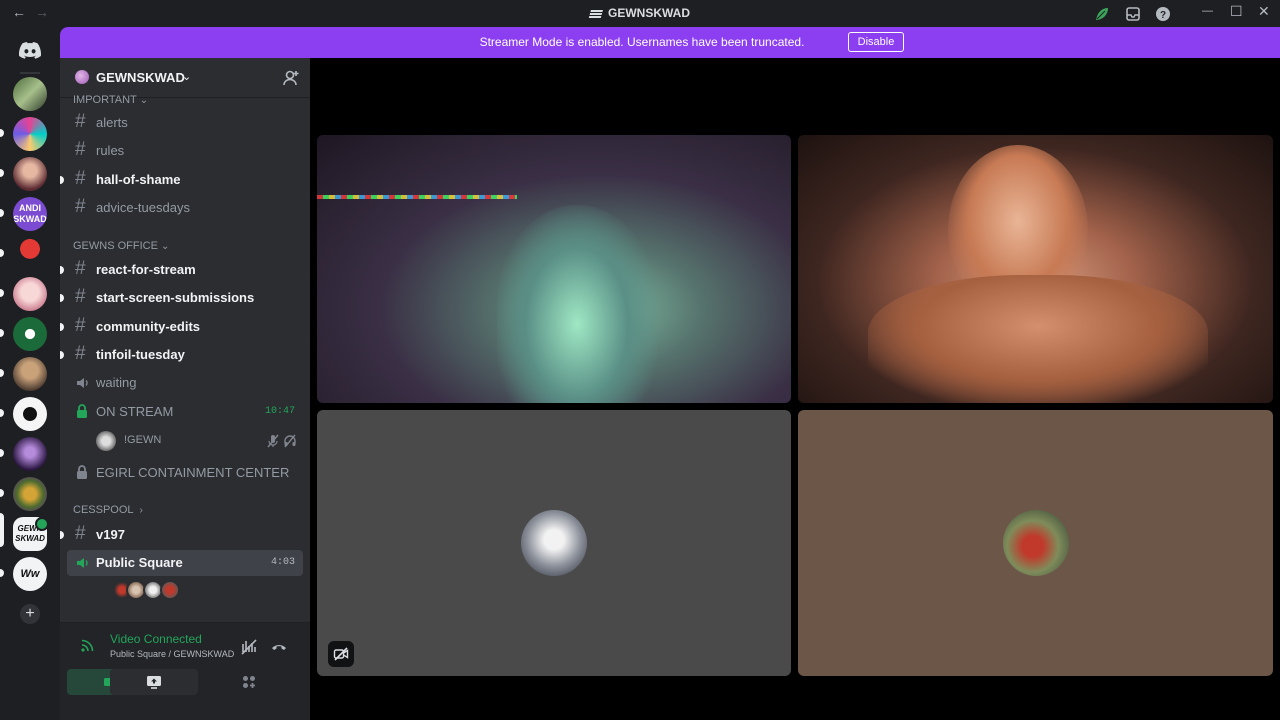  I want to click on activities-icon, so click(249, 682).